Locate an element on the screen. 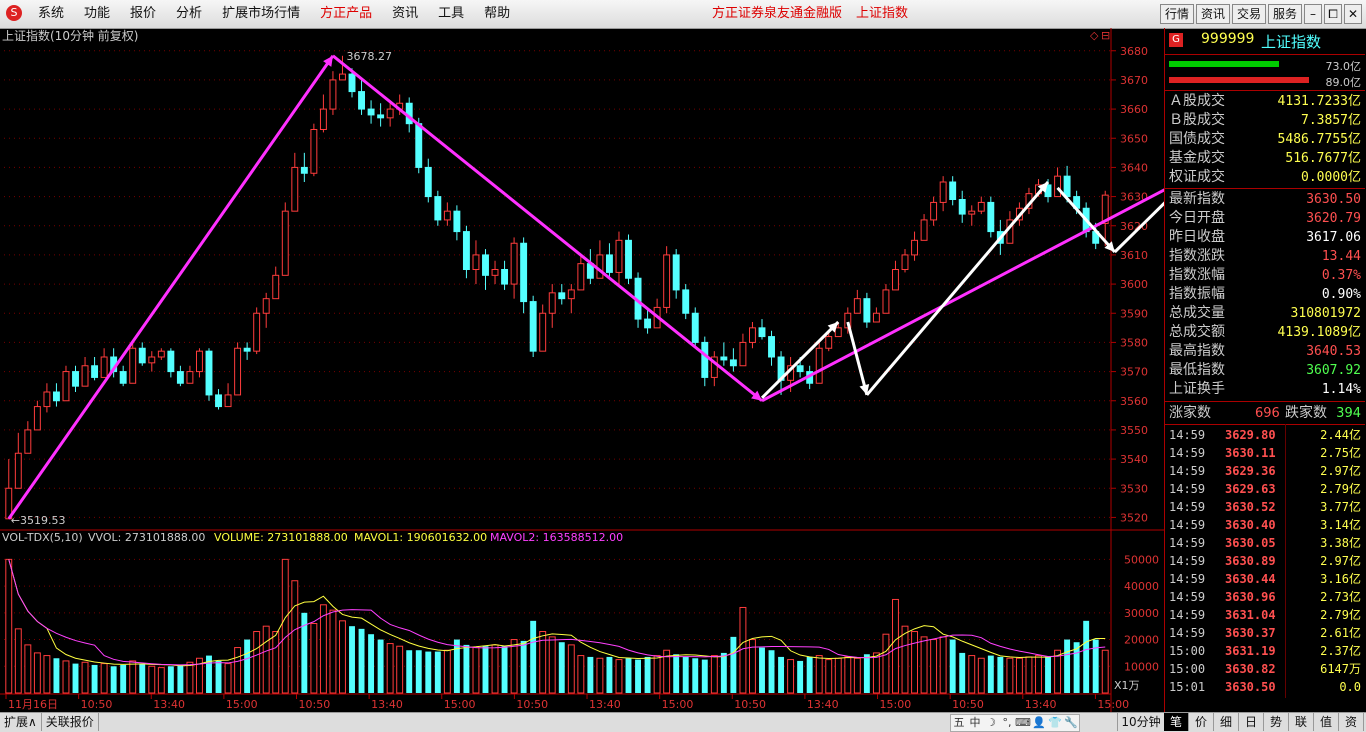  ime-moon-icon: ☽ is located at coordinates (991, 723).